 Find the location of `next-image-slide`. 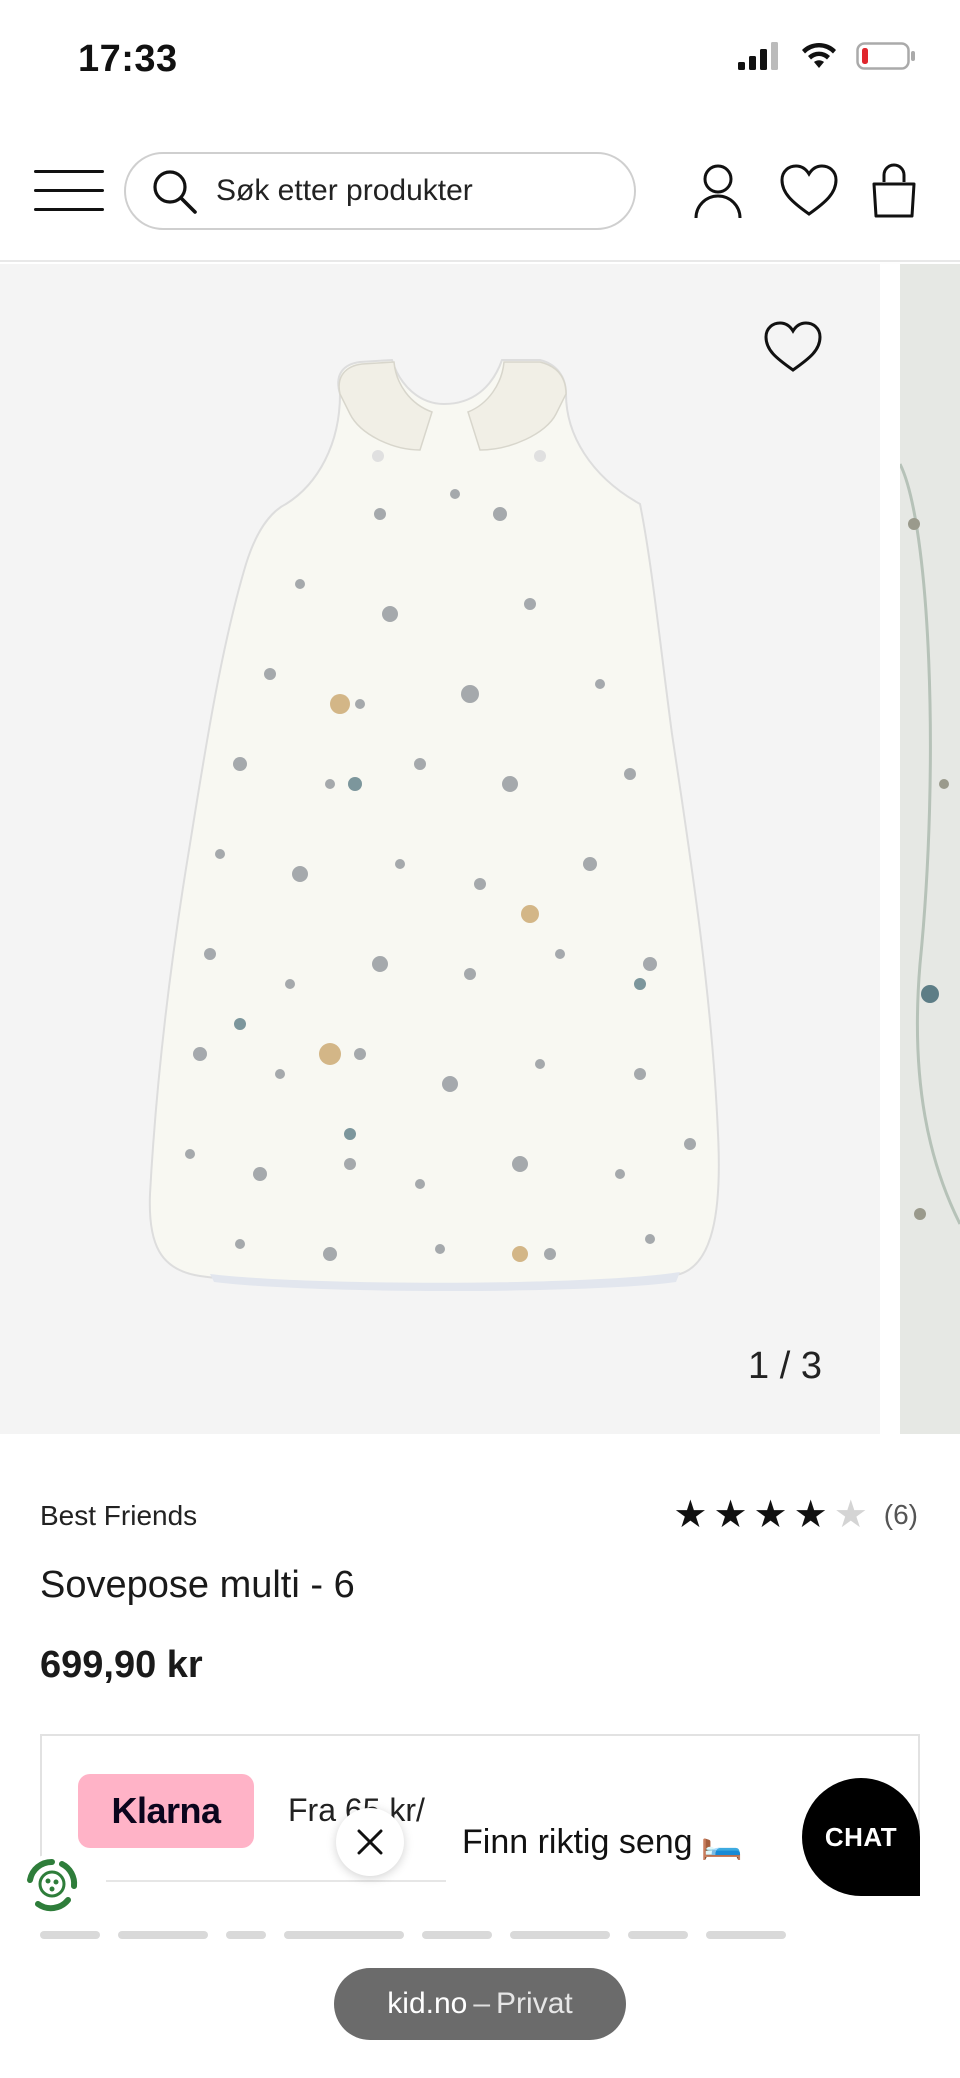

next-image-slide is located at coordinates (930, 849).